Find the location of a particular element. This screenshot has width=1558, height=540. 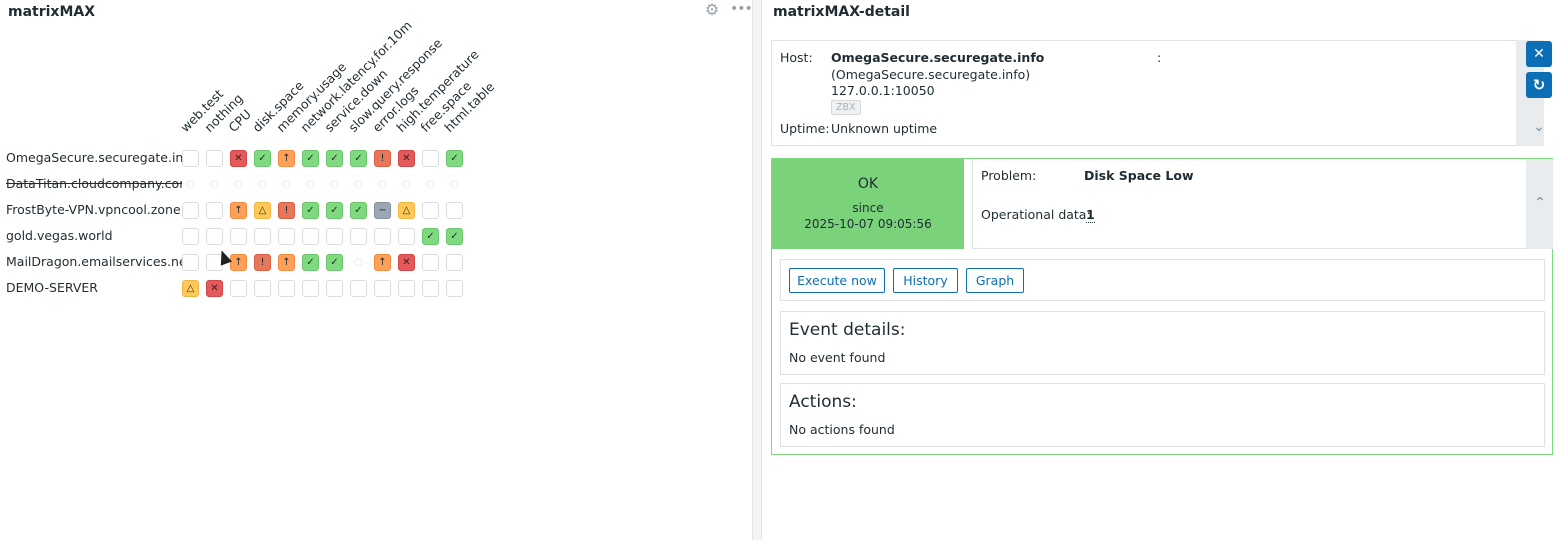

execute-now-button: Execute now is located at coordinates (837, 280).